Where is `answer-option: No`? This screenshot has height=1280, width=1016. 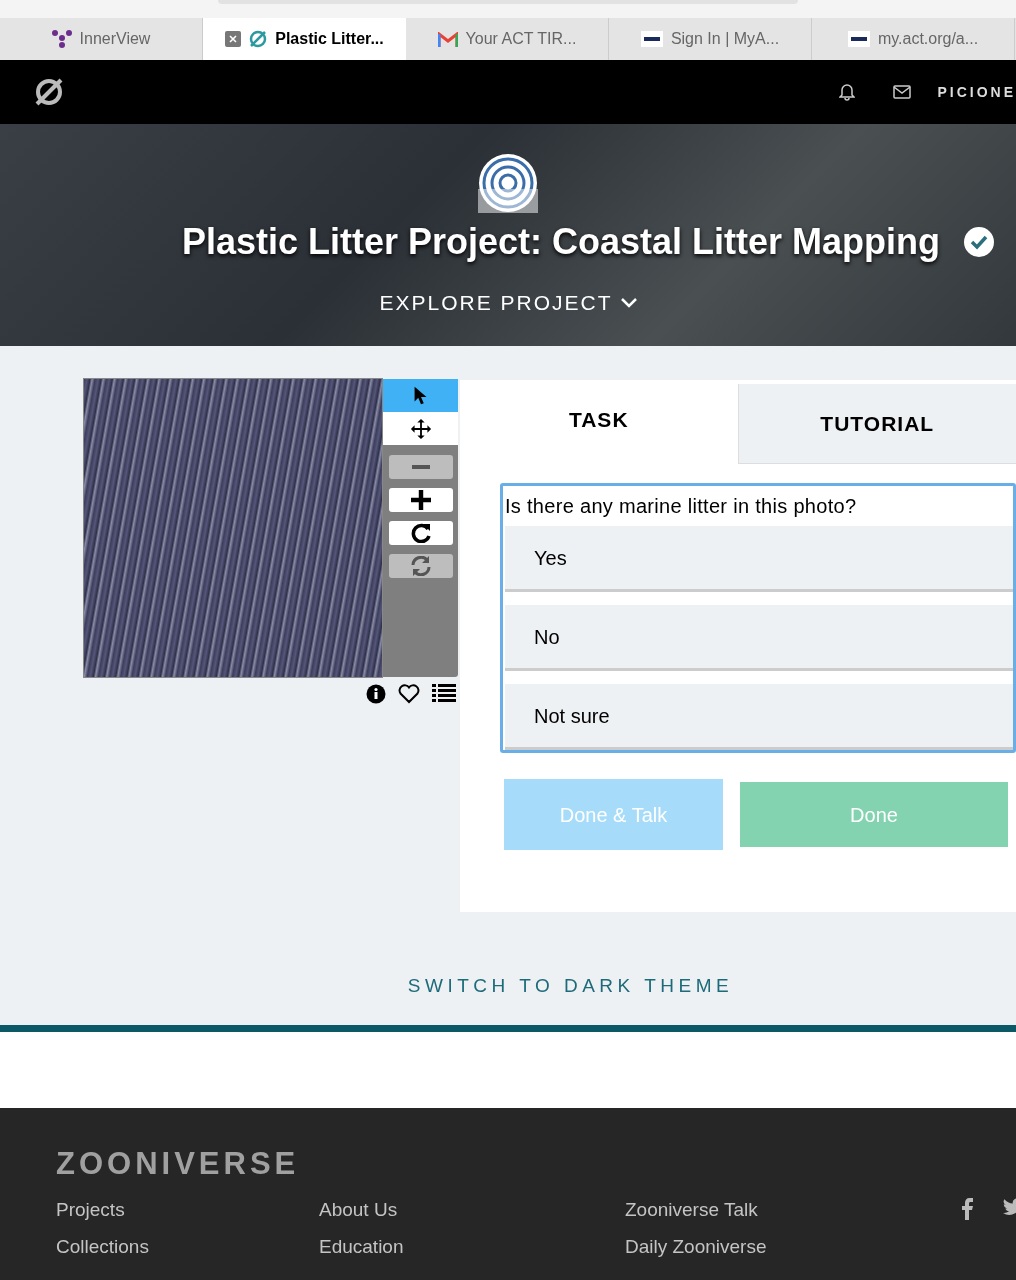
answer-option: No is located at coordinates (759, 638).